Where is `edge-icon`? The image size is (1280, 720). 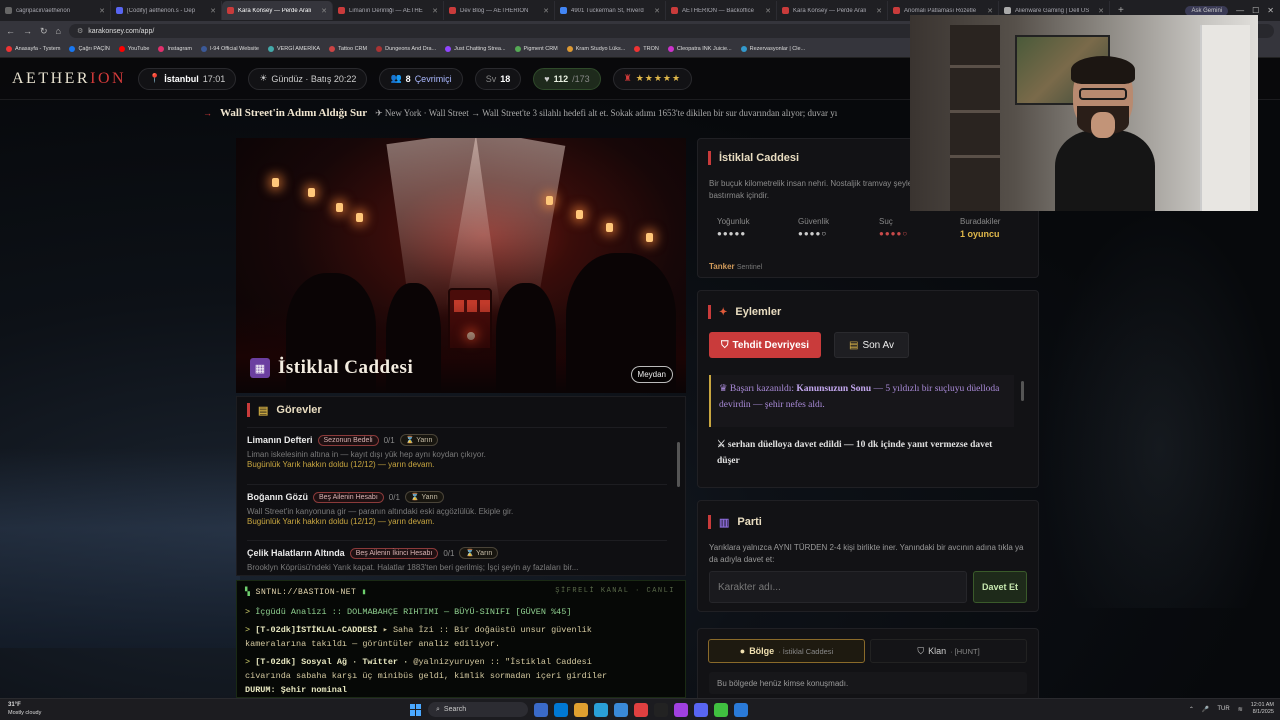
edge-icon is located at coordinates (561, 709).